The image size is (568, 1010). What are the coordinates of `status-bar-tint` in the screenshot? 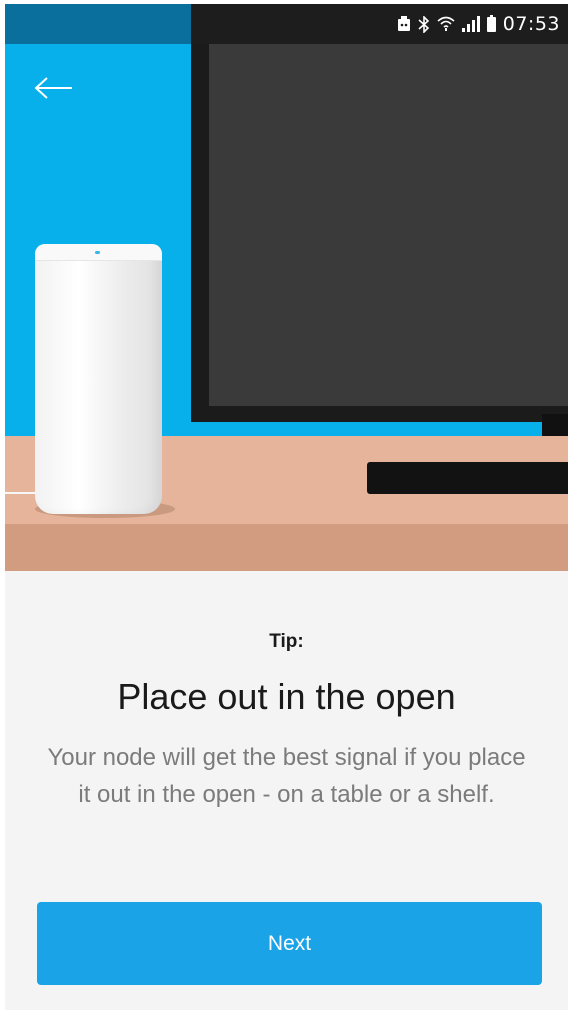 It's located at (98, 24).